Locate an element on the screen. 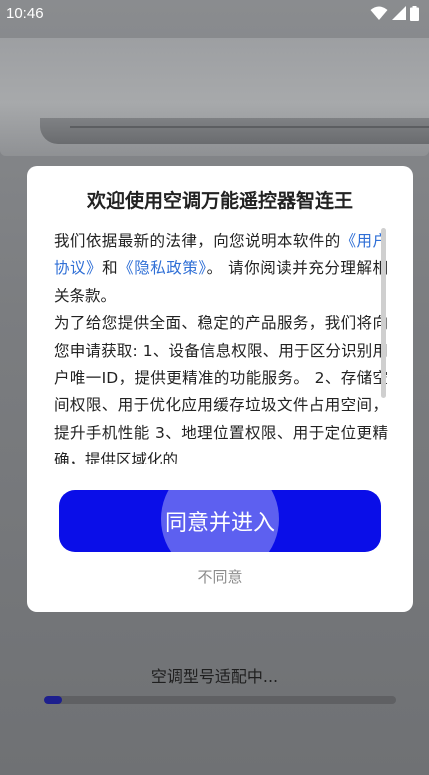  intro-text-before: 我们依据最新的法律，向您说明本软件的 is located at coordinates (197, 241).